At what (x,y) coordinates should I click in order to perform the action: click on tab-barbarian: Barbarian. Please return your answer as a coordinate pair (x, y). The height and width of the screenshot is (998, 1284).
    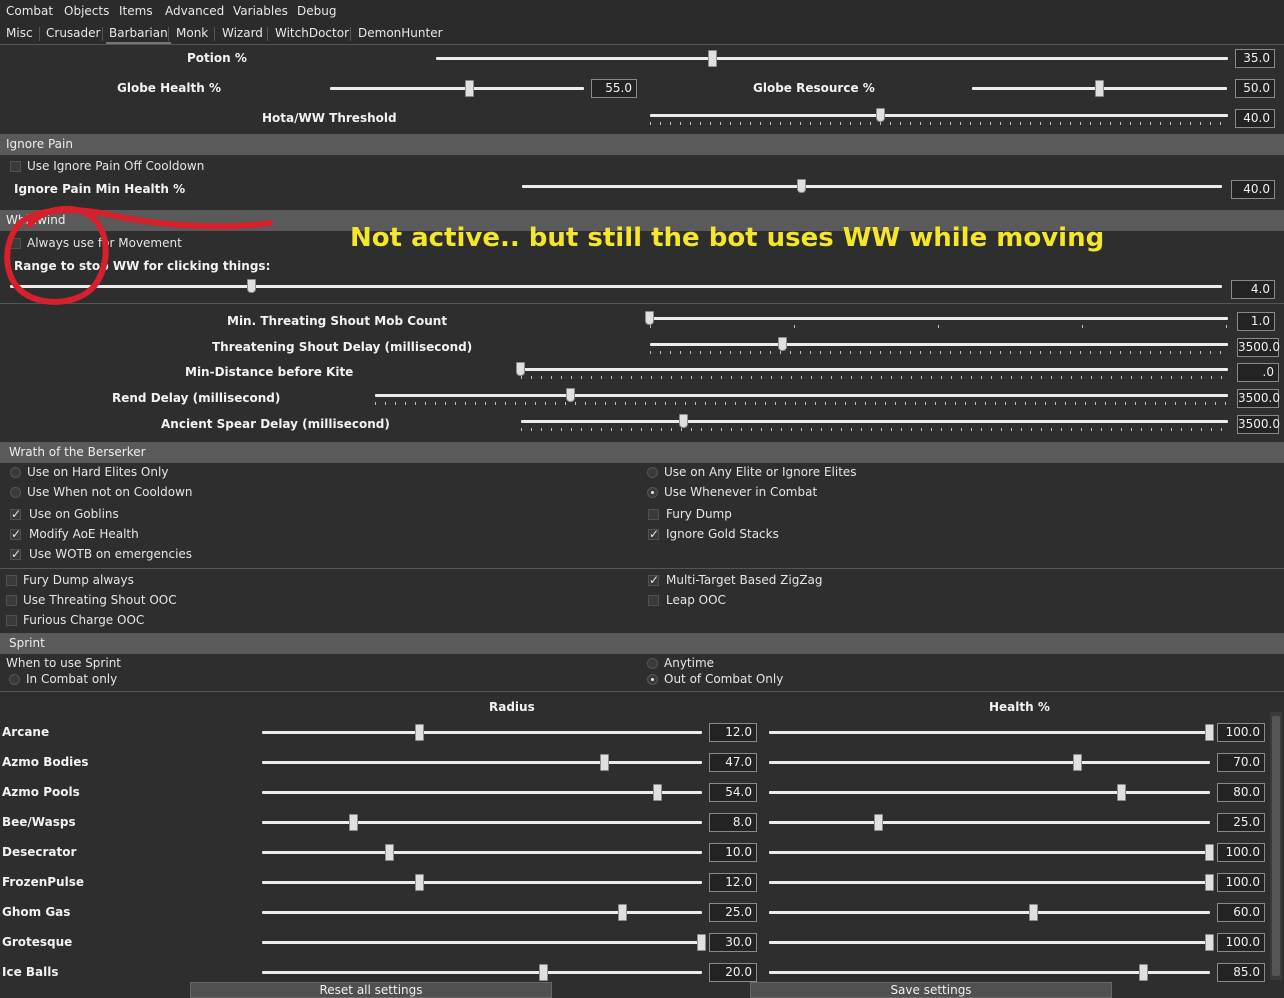
    Looking at the image, I should click on (138, 35).